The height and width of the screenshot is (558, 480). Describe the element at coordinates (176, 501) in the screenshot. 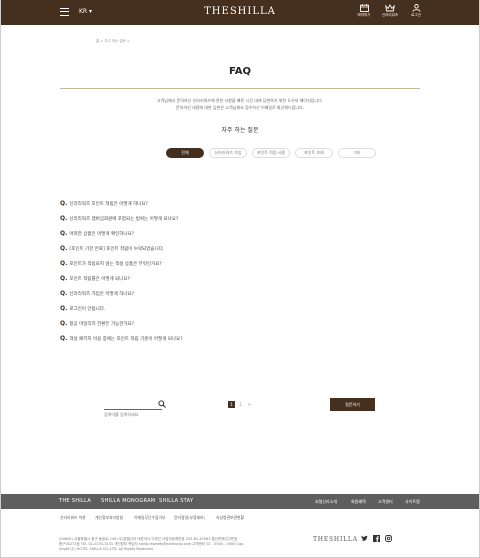

I see `footer-brand-stay: SHILLA STAY` at that location.